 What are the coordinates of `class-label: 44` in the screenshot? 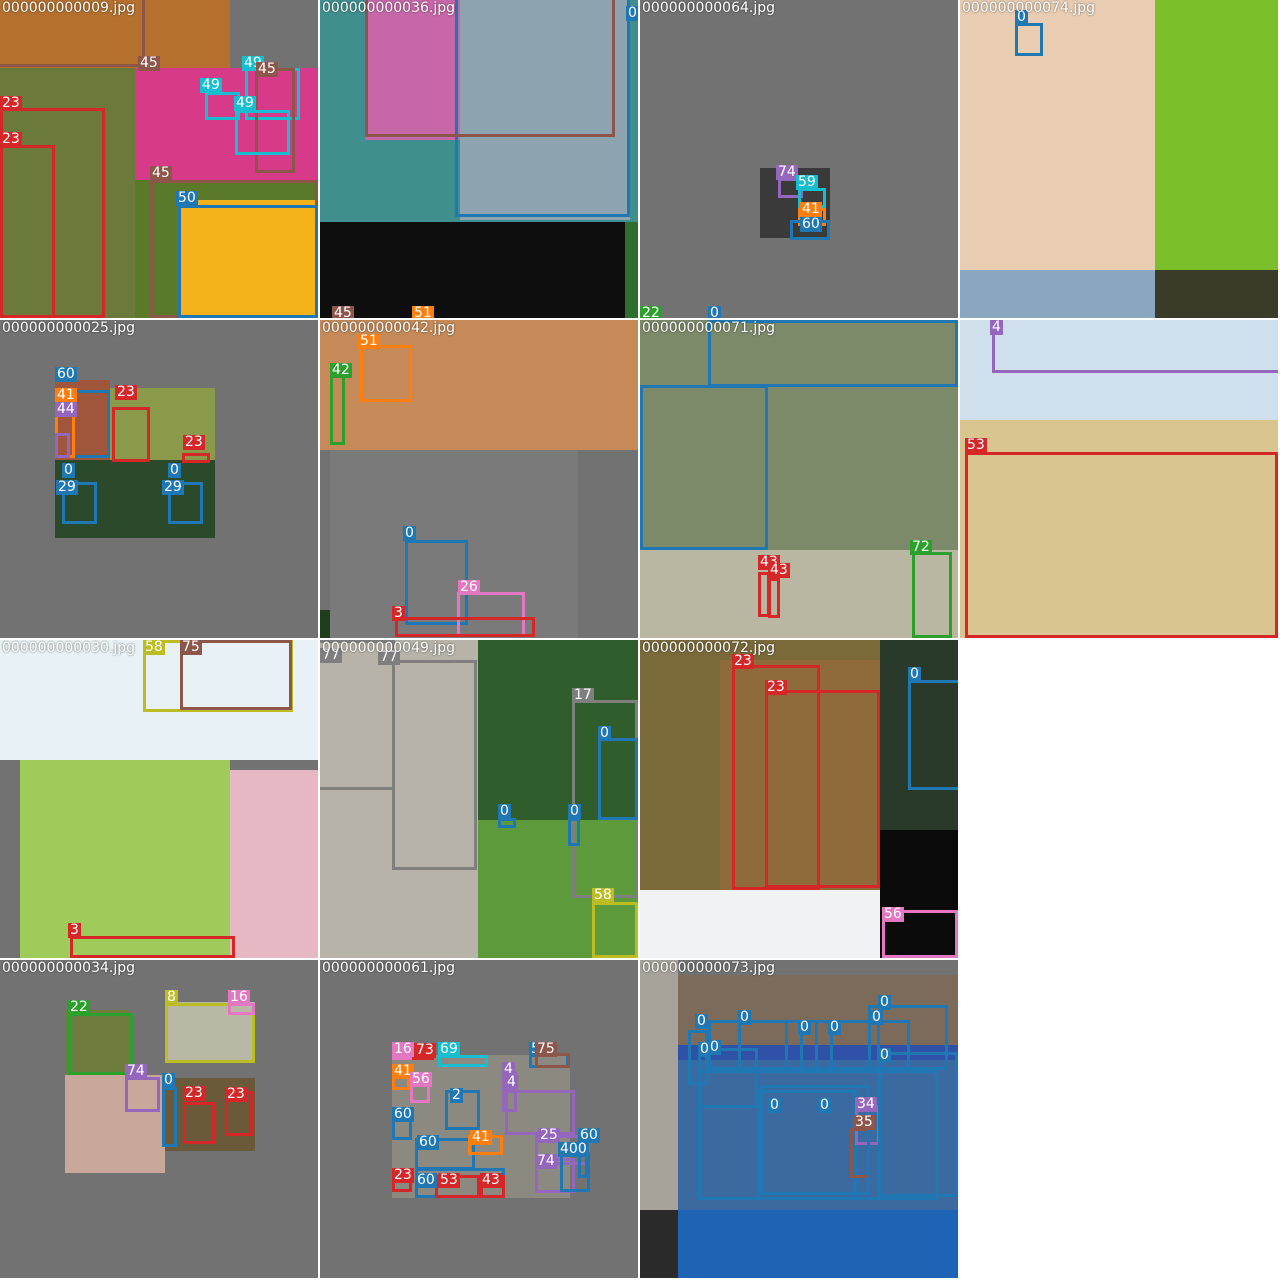 It's located at (66, 409).